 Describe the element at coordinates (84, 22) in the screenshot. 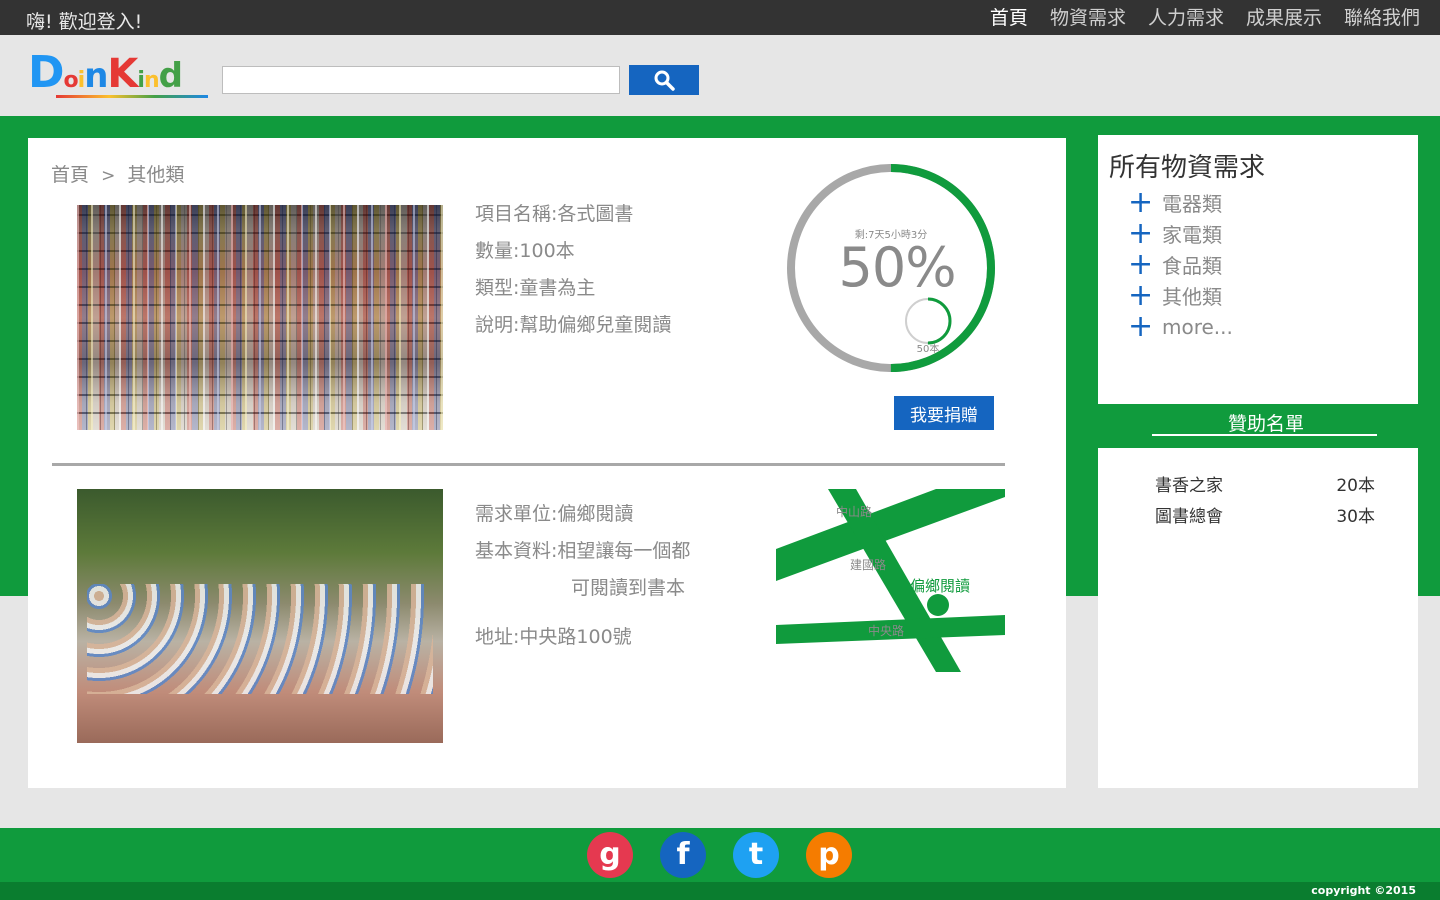

I see `welcome-text: 嗨! 歡迎登入!` at that location.